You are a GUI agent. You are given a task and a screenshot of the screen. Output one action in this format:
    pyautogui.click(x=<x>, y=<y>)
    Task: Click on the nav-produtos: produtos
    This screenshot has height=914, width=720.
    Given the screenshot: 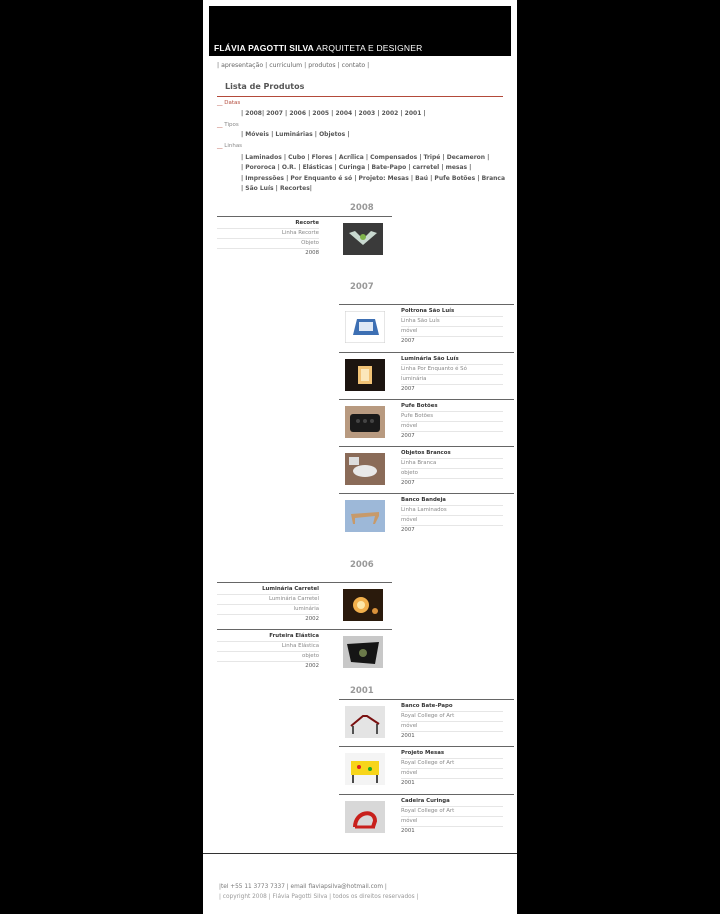 What is the action you would take?
    pyautogui.click(x=321, y=65)
    